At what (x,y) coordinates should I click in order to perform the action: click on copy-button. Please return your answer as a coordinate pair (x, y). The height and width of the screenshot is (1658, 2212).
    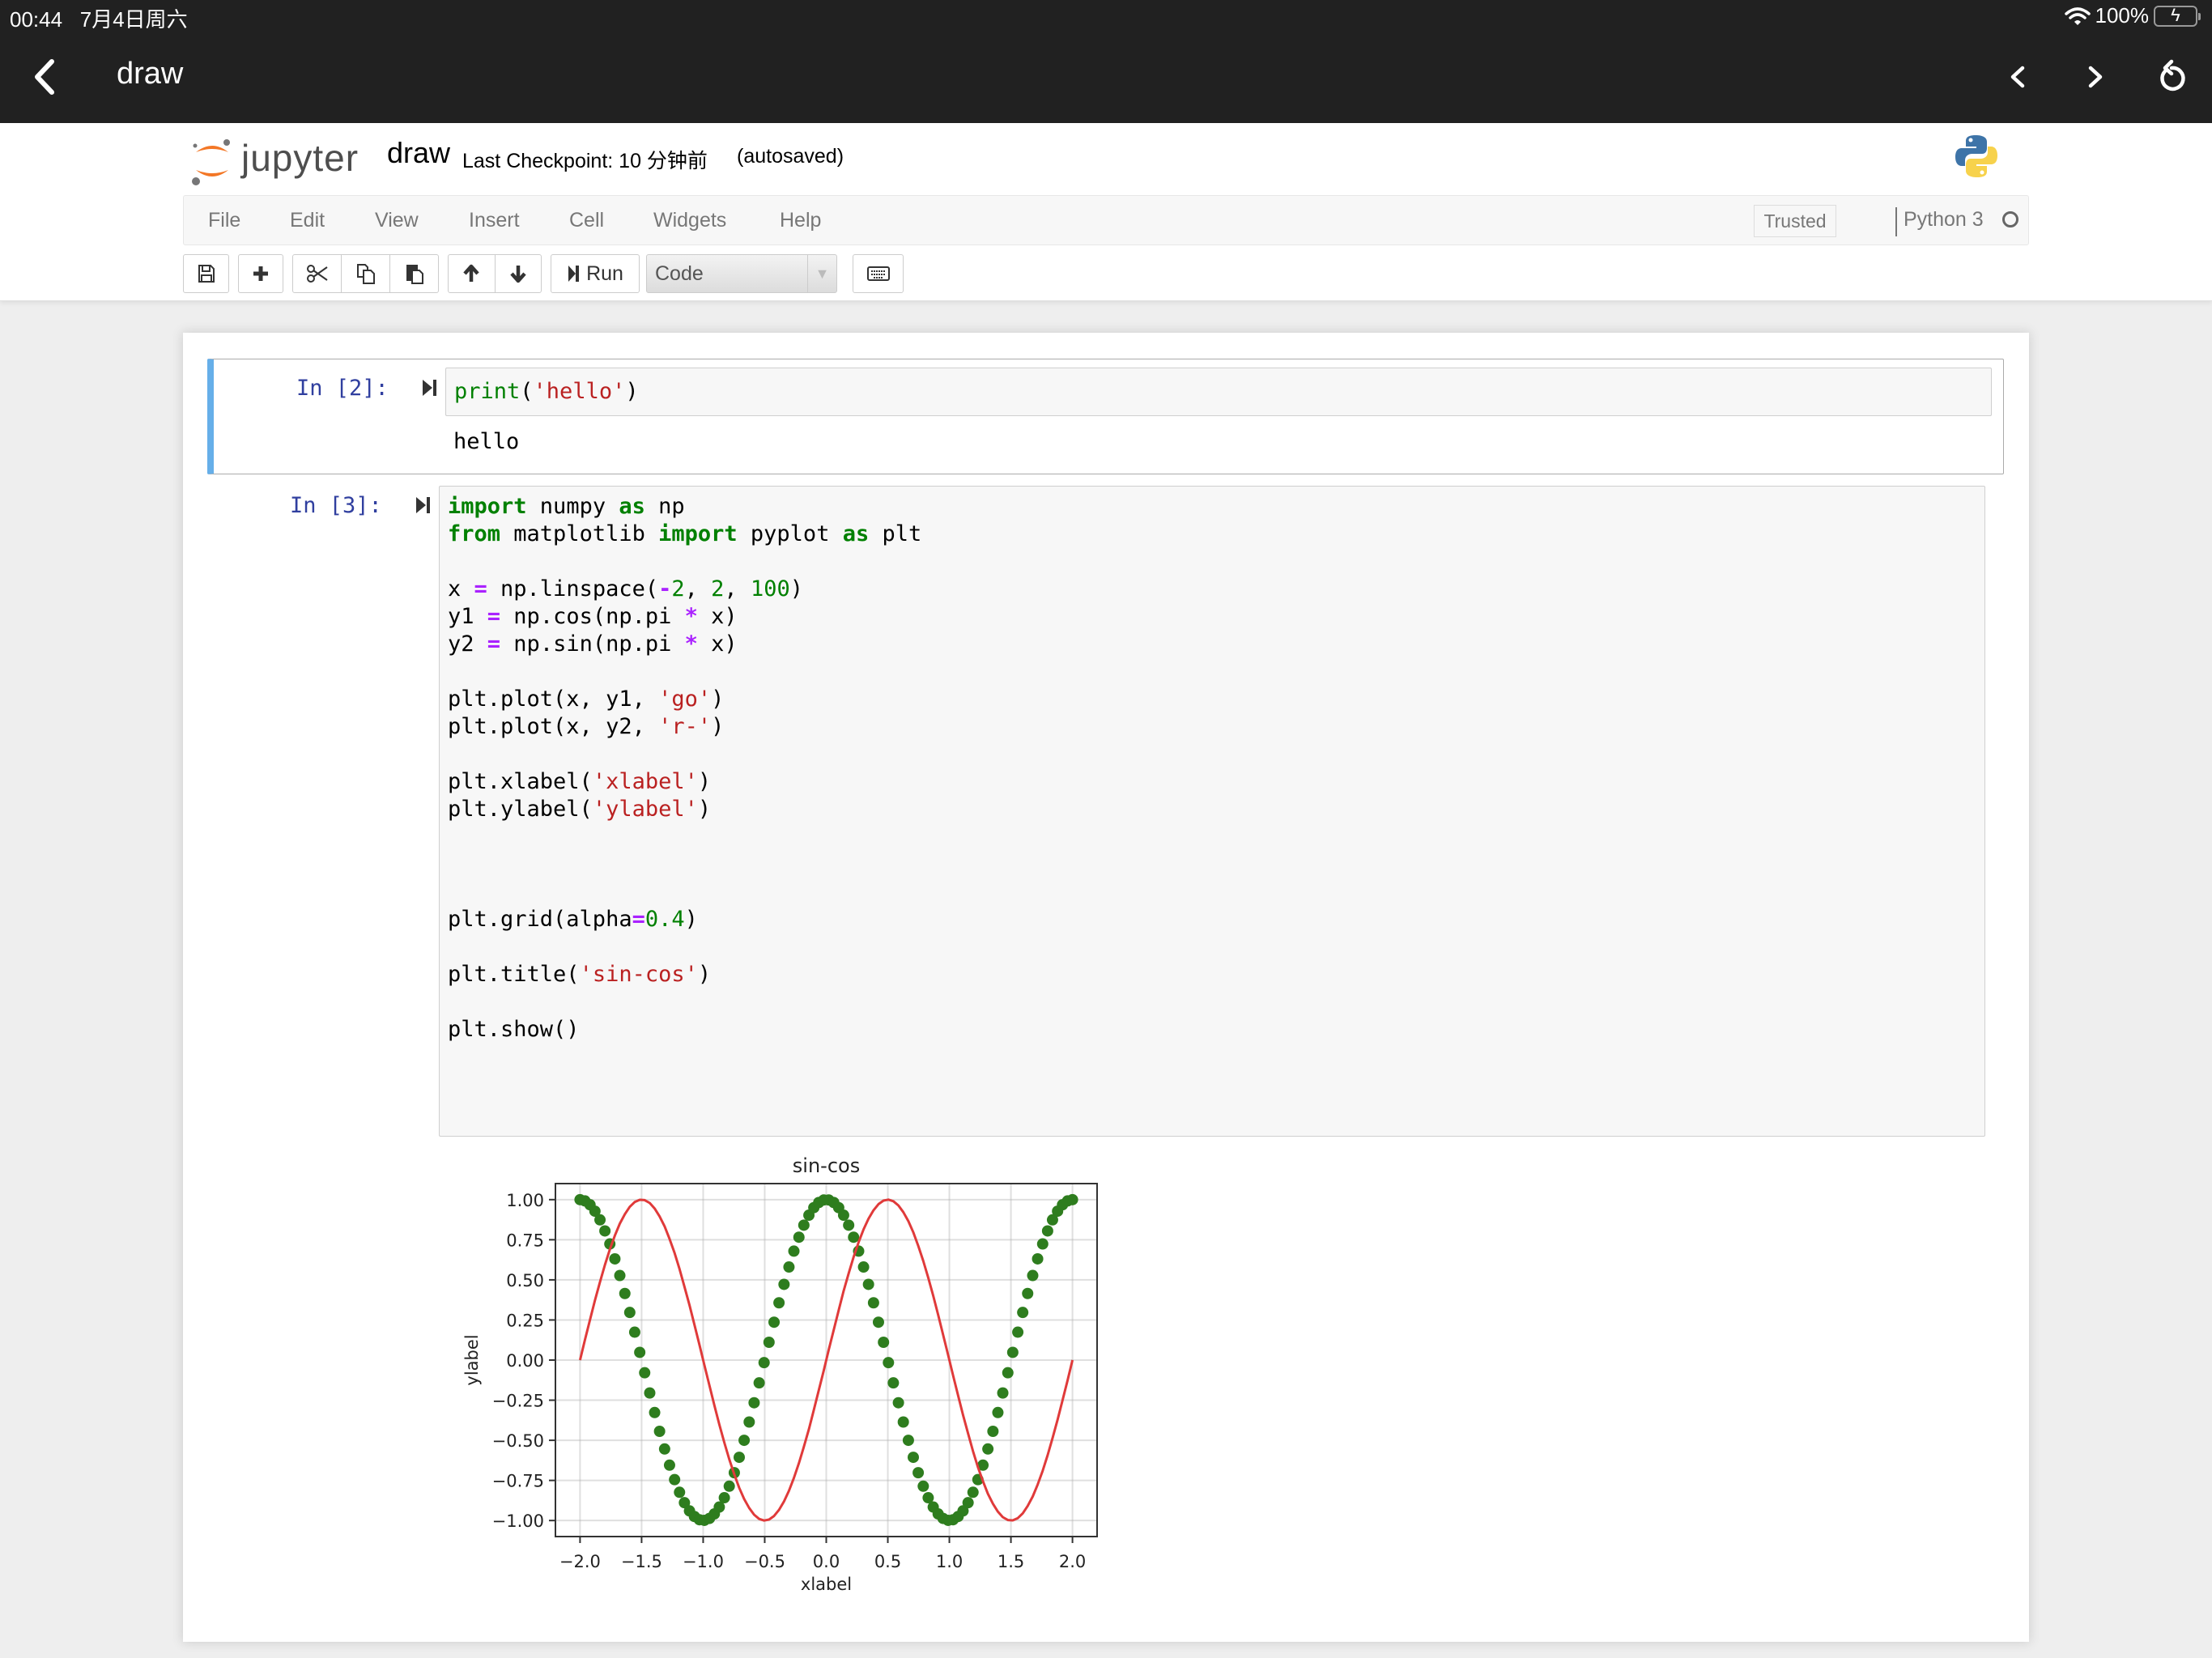
    Looking at the image, I should click on (366, 273).